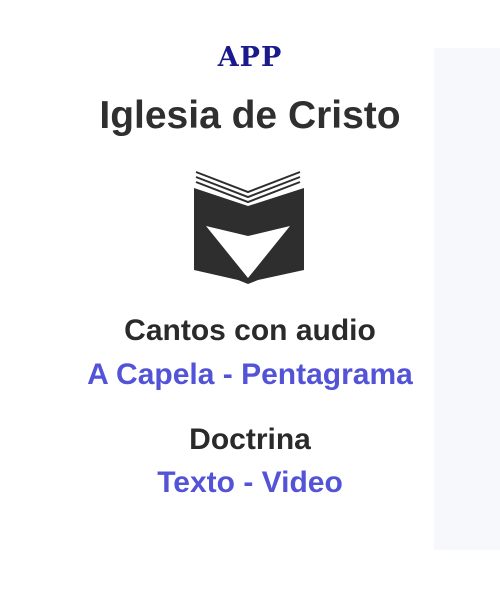 This screenshot has height=600, width=500. What do you see at coordinates (249, 225) in the screenshot?
I see `open-book-icon` at bounding box center [249, 225].